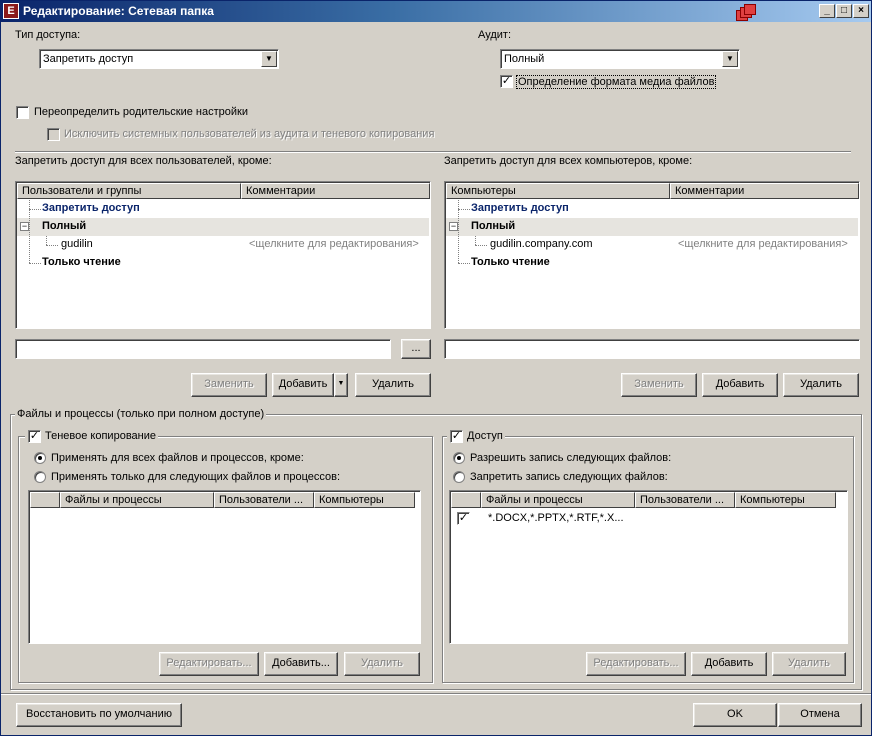 This screenshot has width=872, height=736. What do you see at coordinates (436, 11) in the screenshot?
I see `title-bar: E Редактирование: Сетевая папка _ □ ×` at bounding box center [436, 11].